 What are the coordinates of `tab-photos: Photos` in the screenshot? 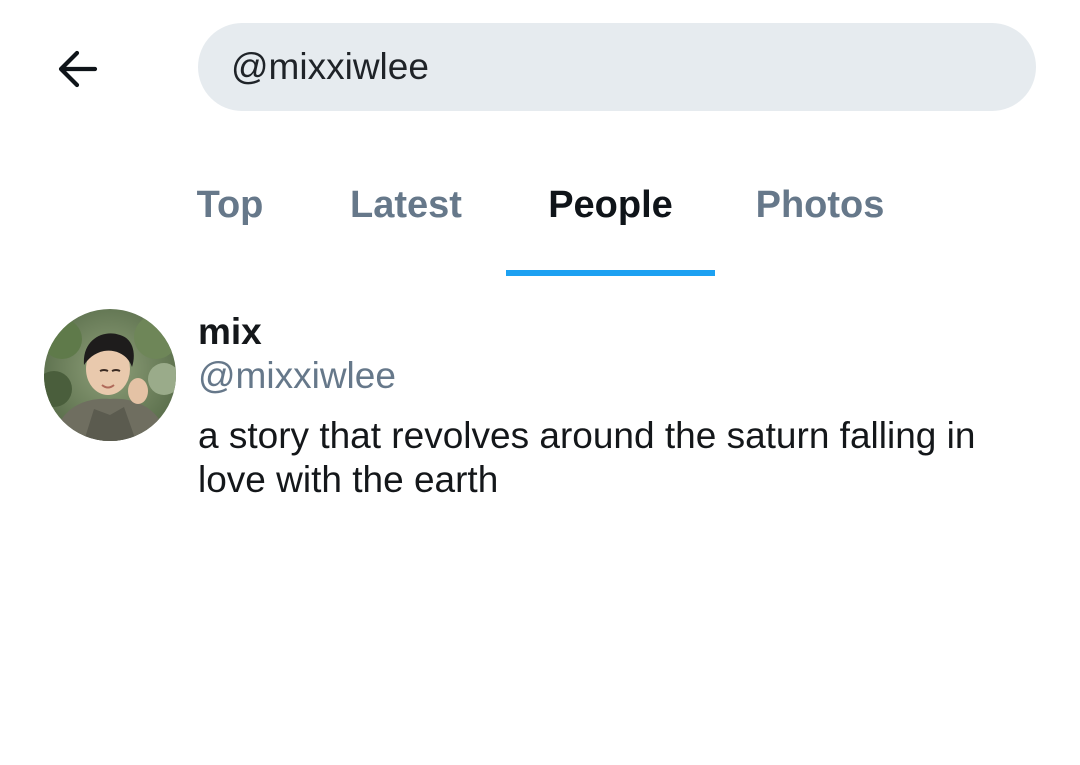 It's located at (820, 213).